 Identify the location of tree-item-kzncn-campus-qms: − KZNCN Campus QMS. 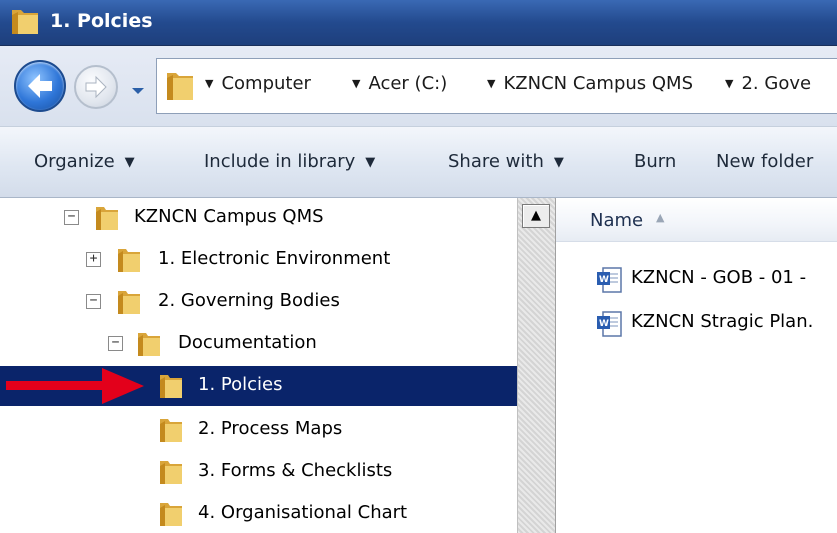
(258, 218).